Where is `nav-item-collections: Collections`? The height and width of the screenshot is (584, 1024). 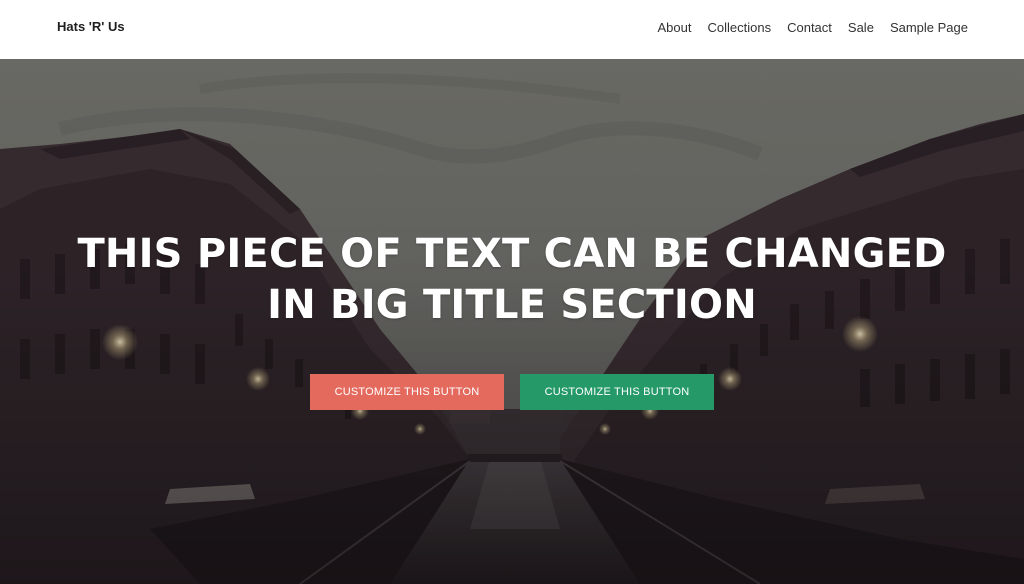 nav-item-collections: Collections is located at coordinates (740, 27).